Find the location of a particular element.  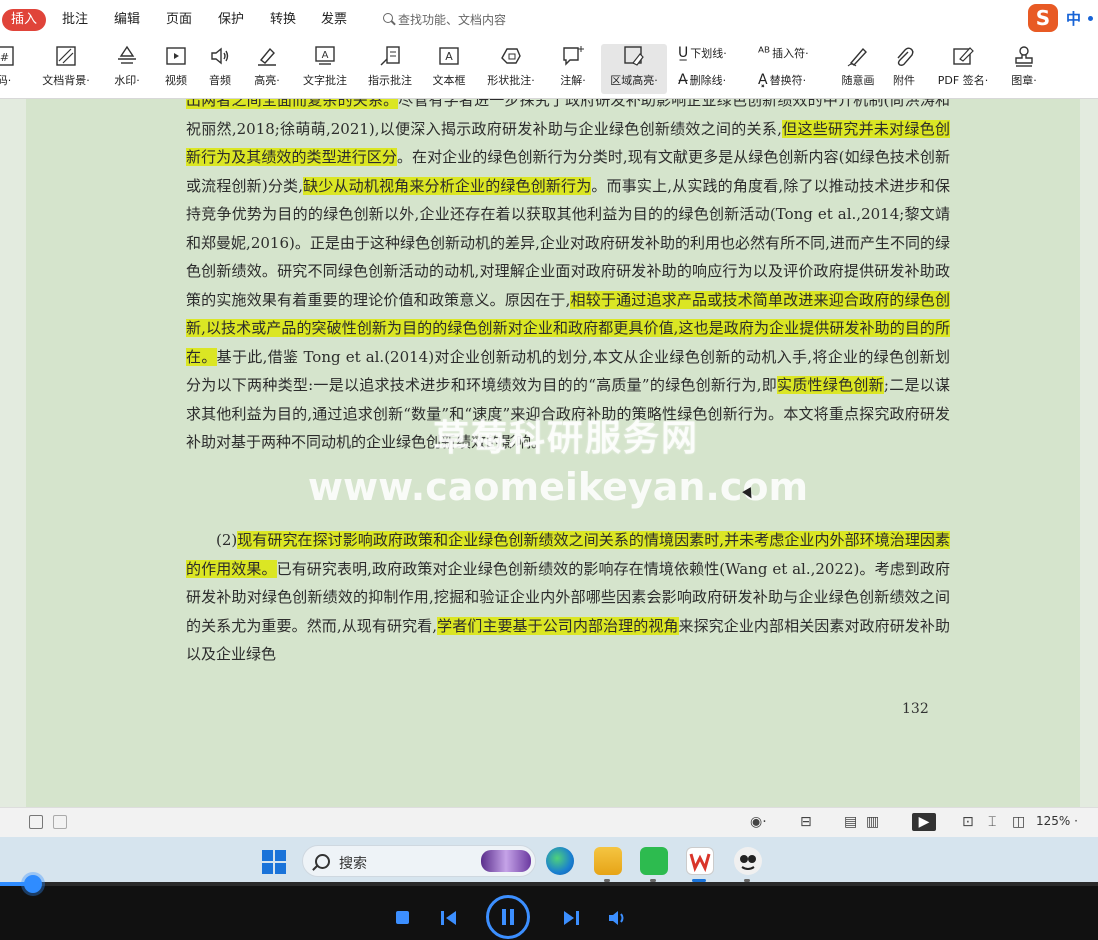

taskbar-search-box: 搜索 is located at coordinates (419, 861).